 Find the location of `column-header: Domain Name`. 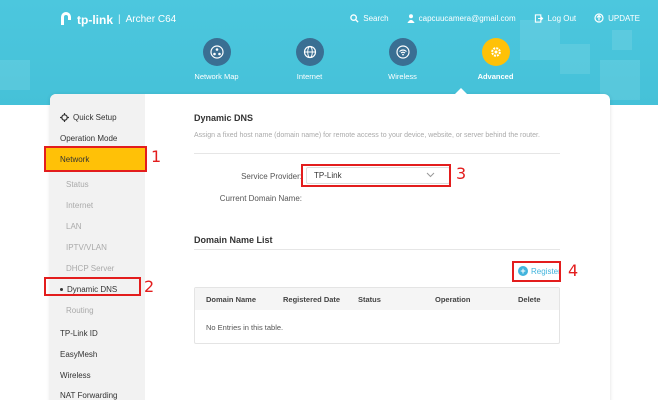

column-header: Domain Name is located at coordinates (231, 299).